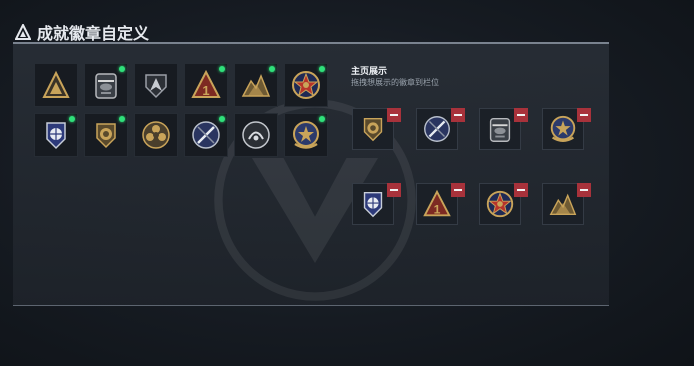 This screenshot has width=694, height=366. I want to click on pyramid-badge-icon, so click(56, 84).